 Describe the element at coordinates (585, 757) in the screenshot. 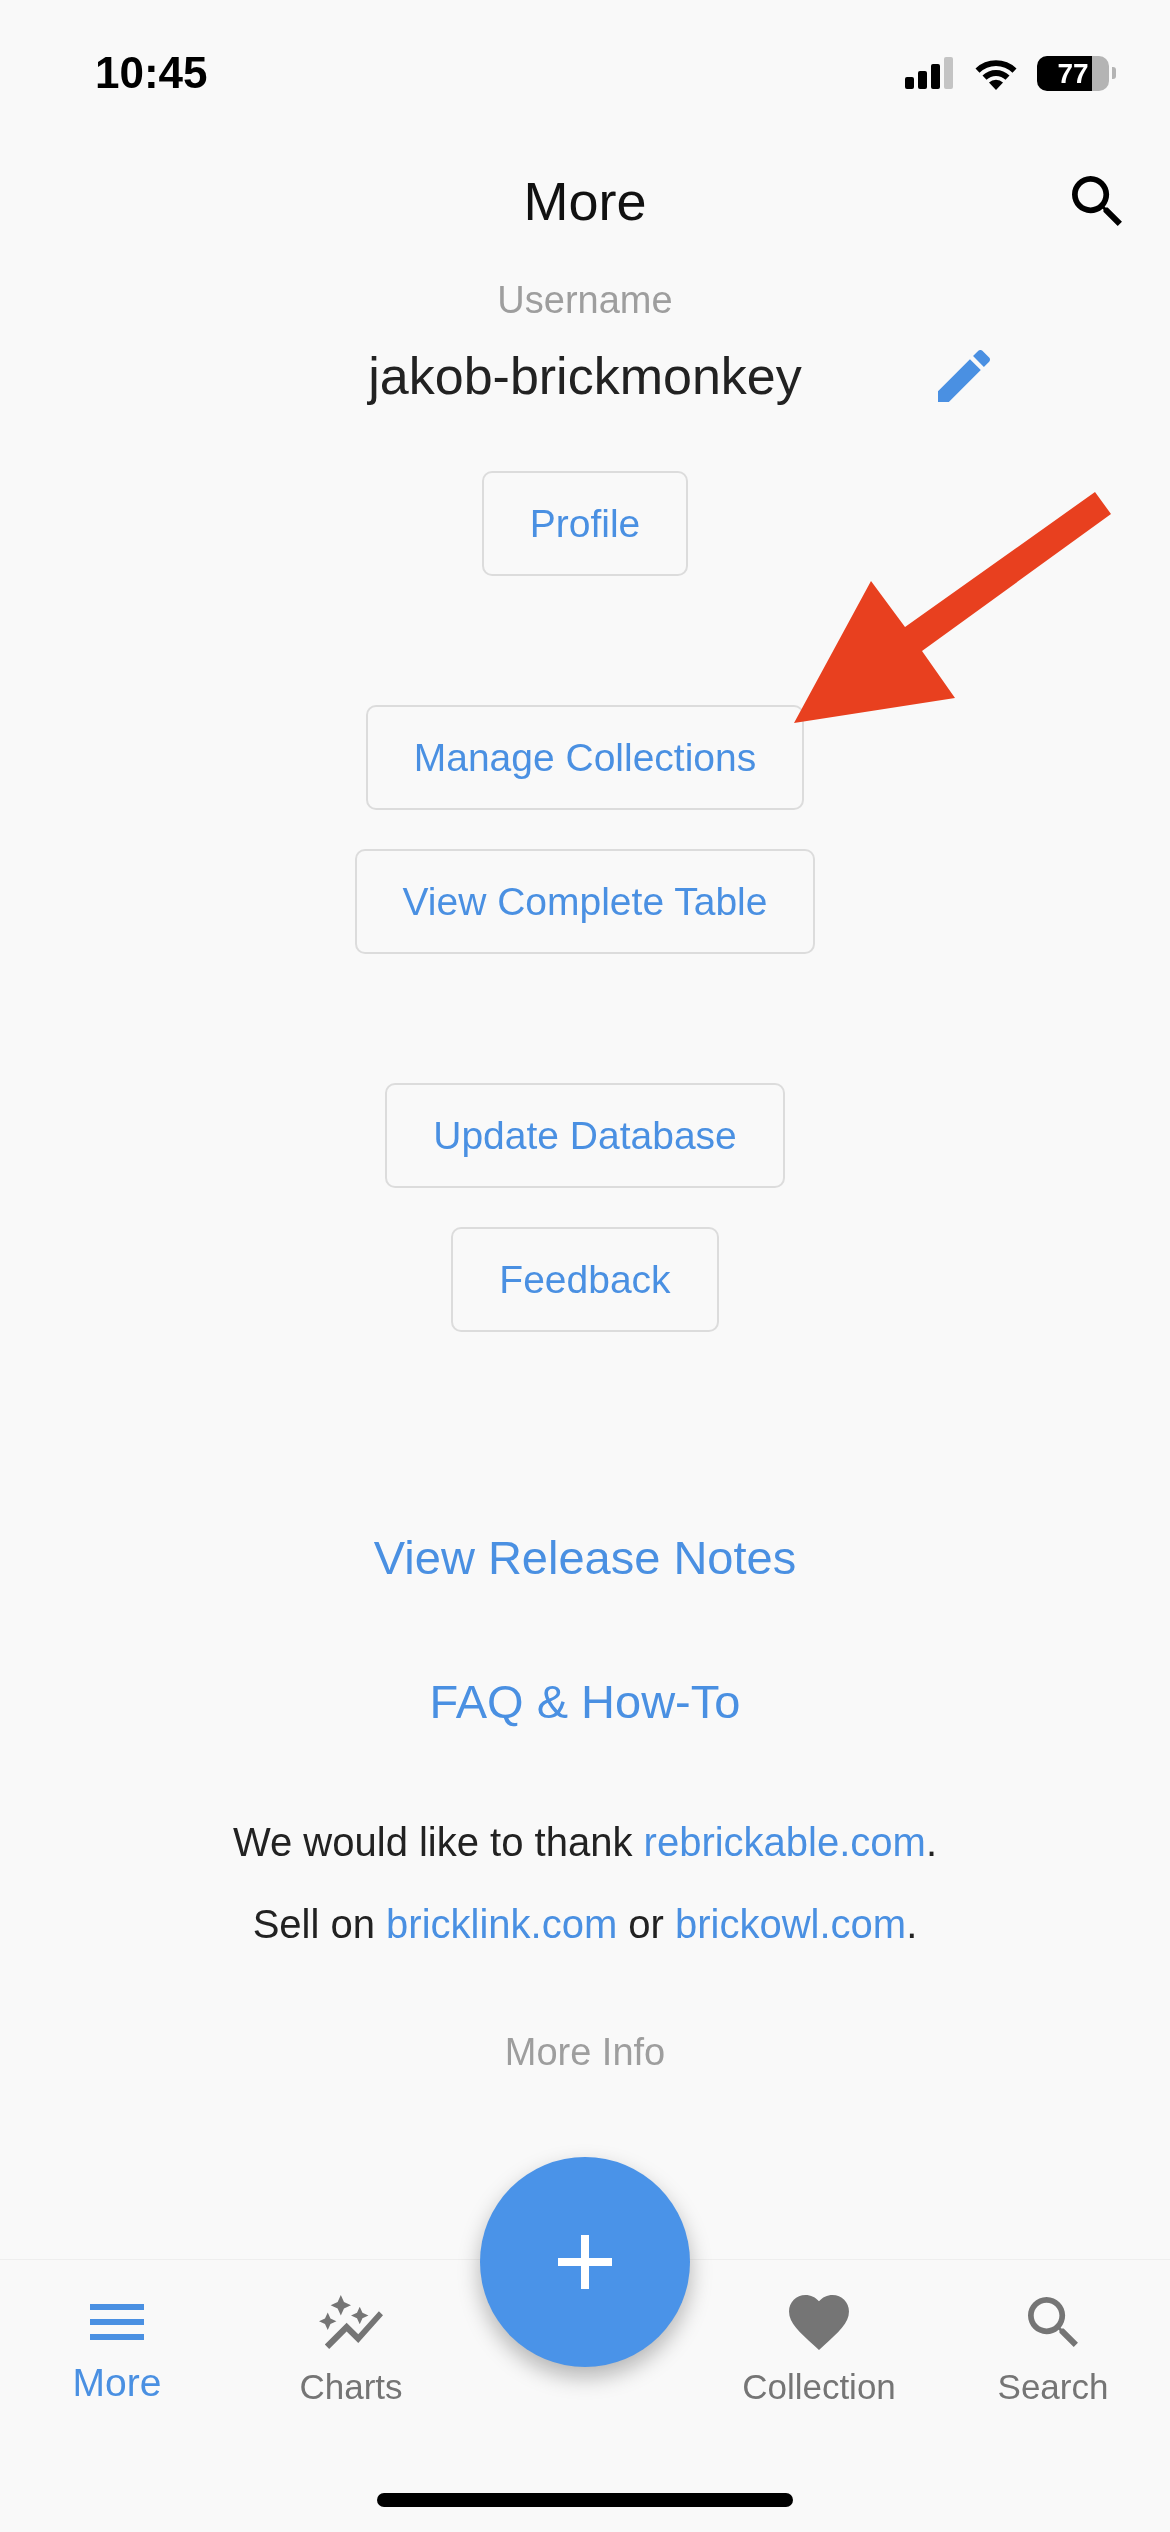

I see `action-button: Manage Collections` at that location.